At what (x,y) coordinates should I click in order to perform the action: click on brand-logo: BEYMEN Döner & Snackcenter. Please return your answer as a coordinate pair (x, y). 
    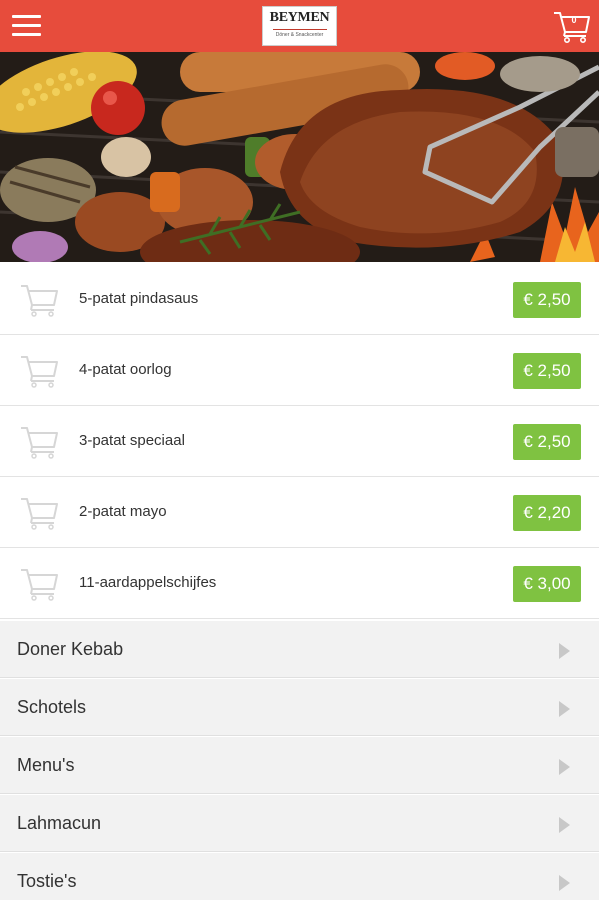
    Looking at the image, I should click on (299, 26).